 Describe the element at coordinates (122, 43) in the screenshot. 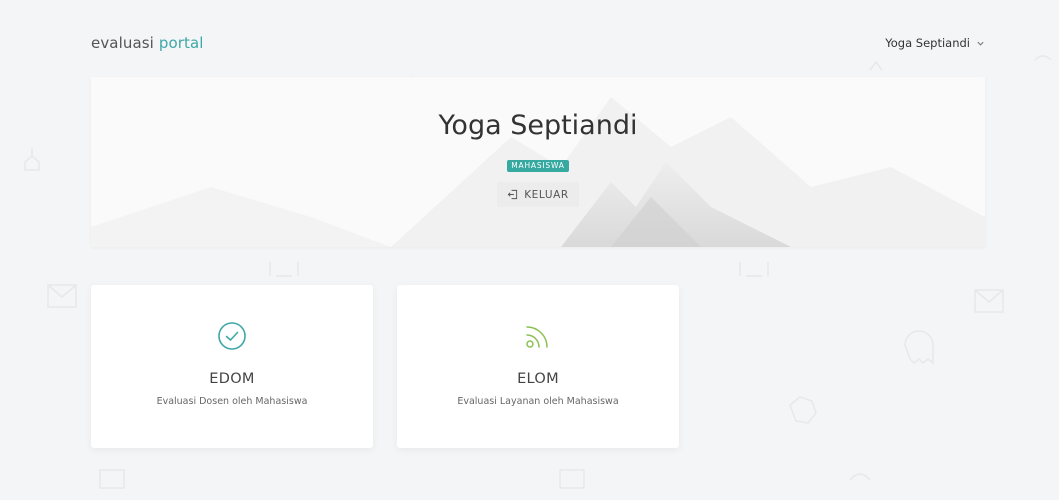

I see `brand-main: evaluasi` at that location.